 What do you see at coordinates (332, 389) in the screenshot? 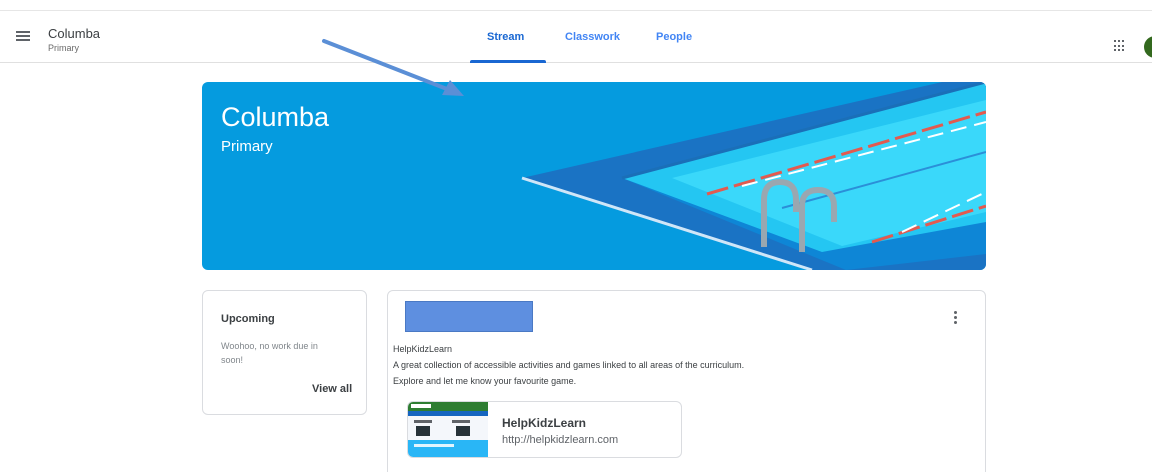
I see `view-all-link: View all` at bounding box center [332, 389].